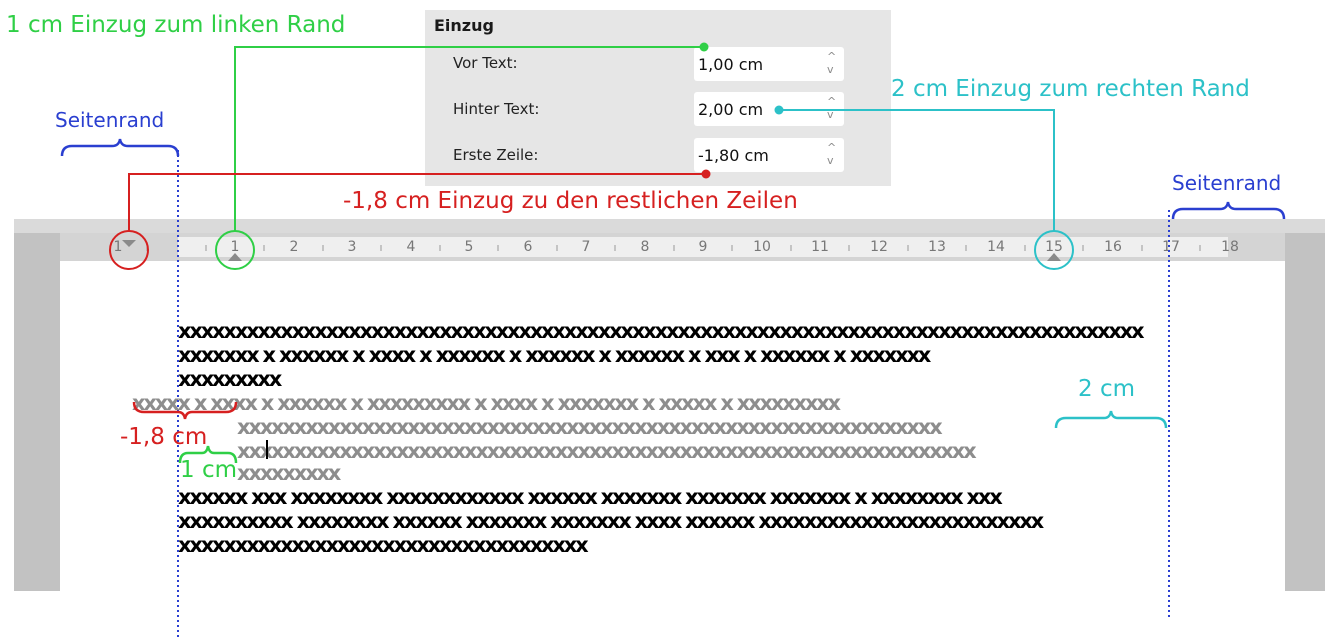 This screenshot has height=642, width=1339. Describe the element at coordinates (1106, 389) in the screenshot. I see `right-indent-measure: 2 cm` at that location.